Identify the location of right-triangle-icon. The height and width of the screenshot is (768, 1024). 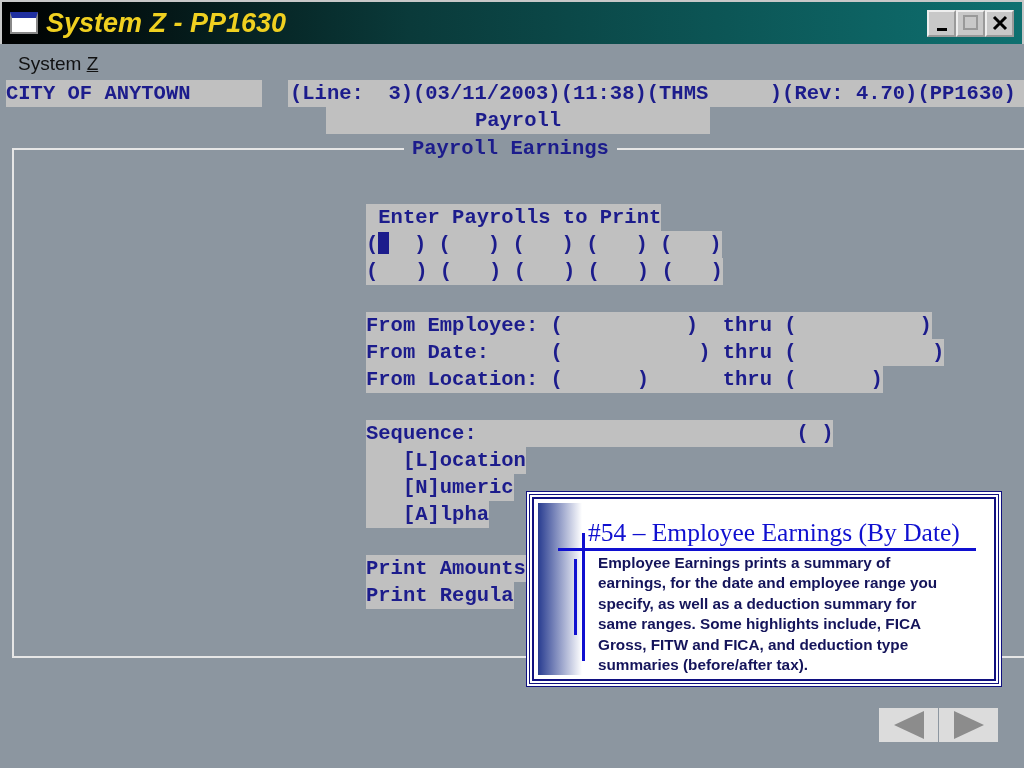
(968, 725).